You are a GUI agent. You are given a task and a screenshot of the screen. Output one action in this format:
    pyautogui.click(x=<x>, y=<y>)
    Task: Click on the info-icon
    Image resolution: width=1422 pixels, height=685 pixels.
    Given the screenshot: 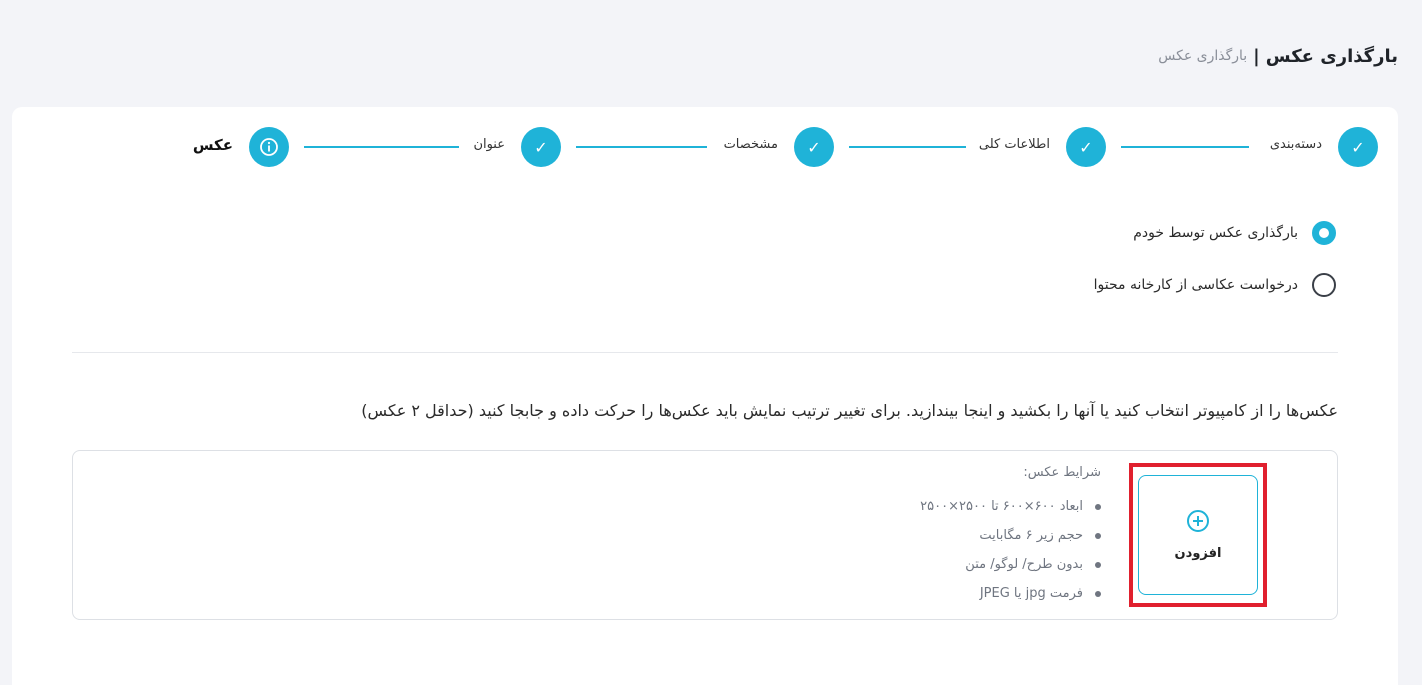 What is the action you would take?
    pyautogui.click(x=269, y=147)
    